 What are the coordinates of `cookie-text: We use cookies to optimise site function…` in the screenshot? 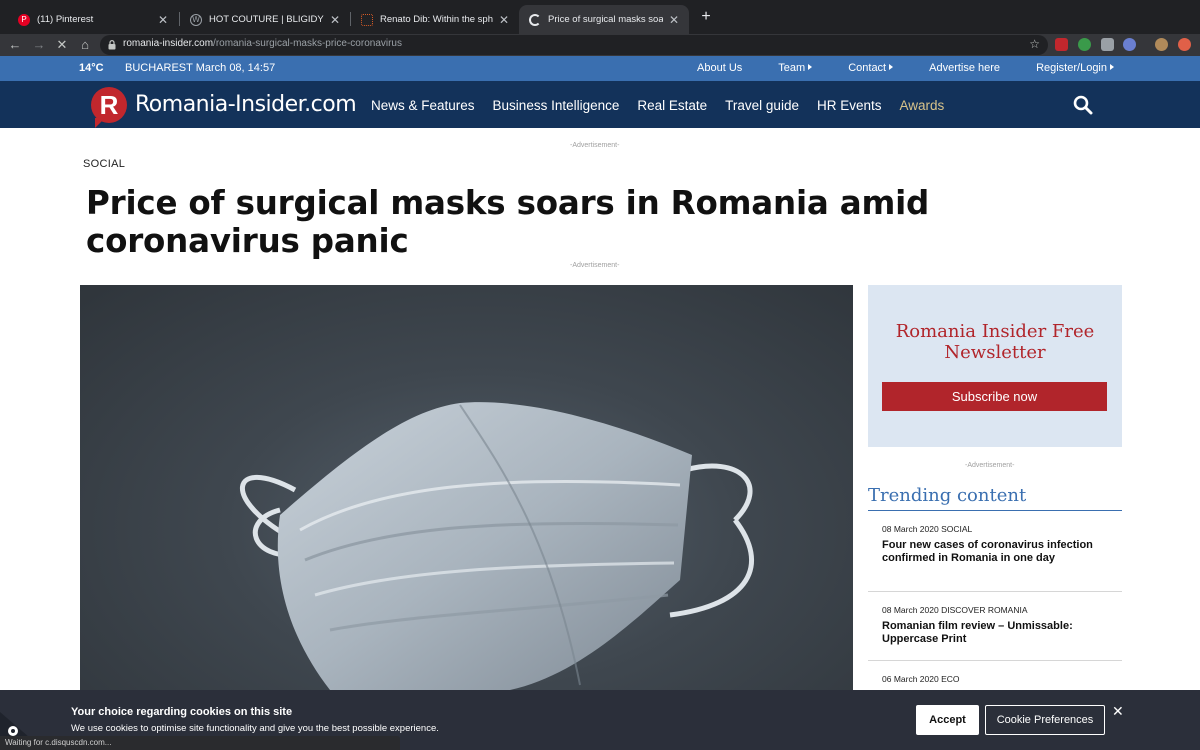 It's located at (255, 728).